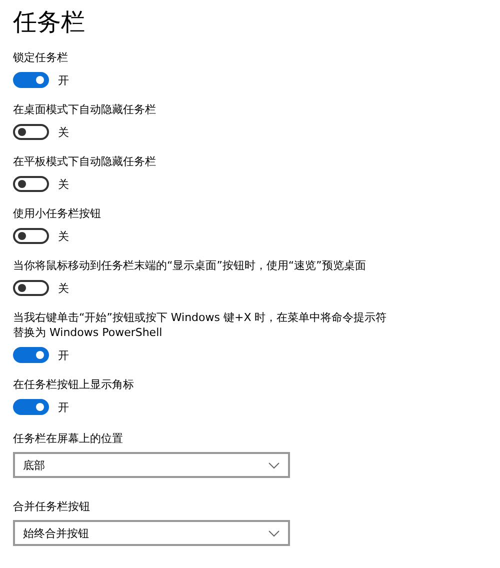 The width and height of the screenshot is (500, 568). Describe the element at coordinates (85, 109) in the screenshot. I see `setting-label: 在桌面模式下自动隐藏任务栏` at that location.